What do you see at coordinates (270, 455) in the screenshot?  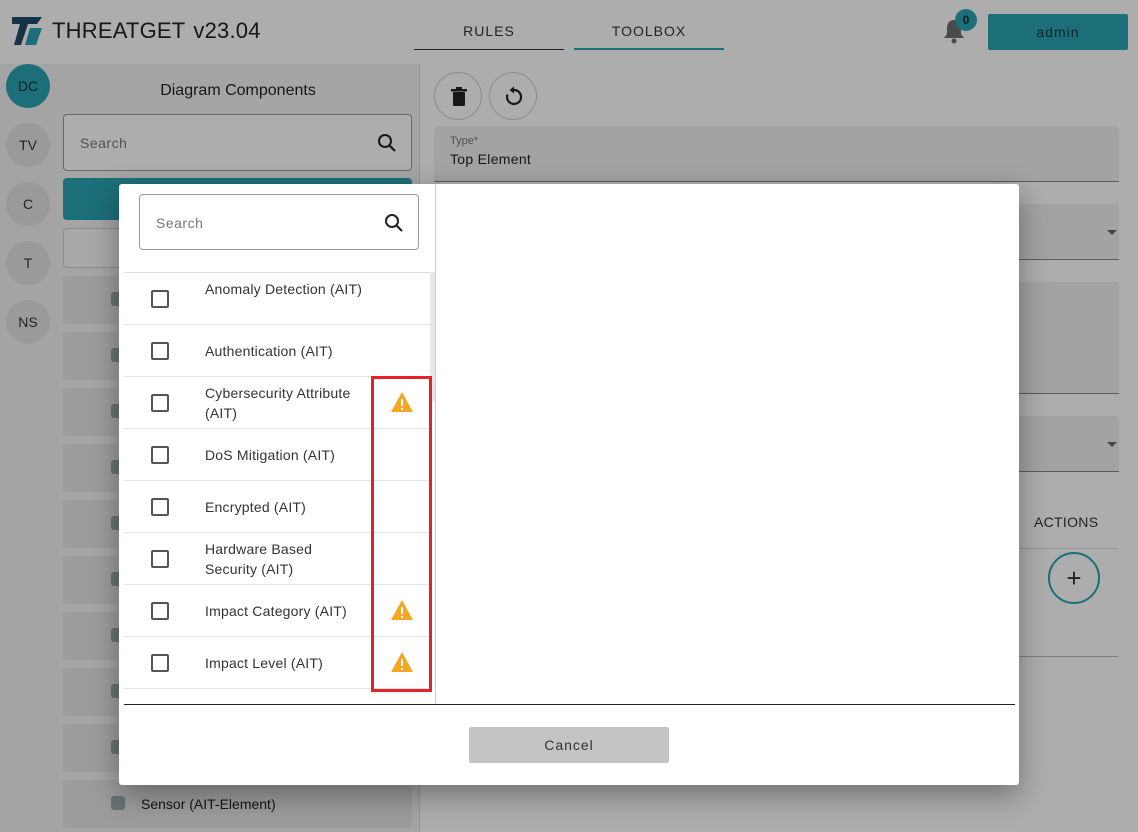 I see `list-item-label: DoS Mitigation (AIT)` at bounding box center [270, 455].